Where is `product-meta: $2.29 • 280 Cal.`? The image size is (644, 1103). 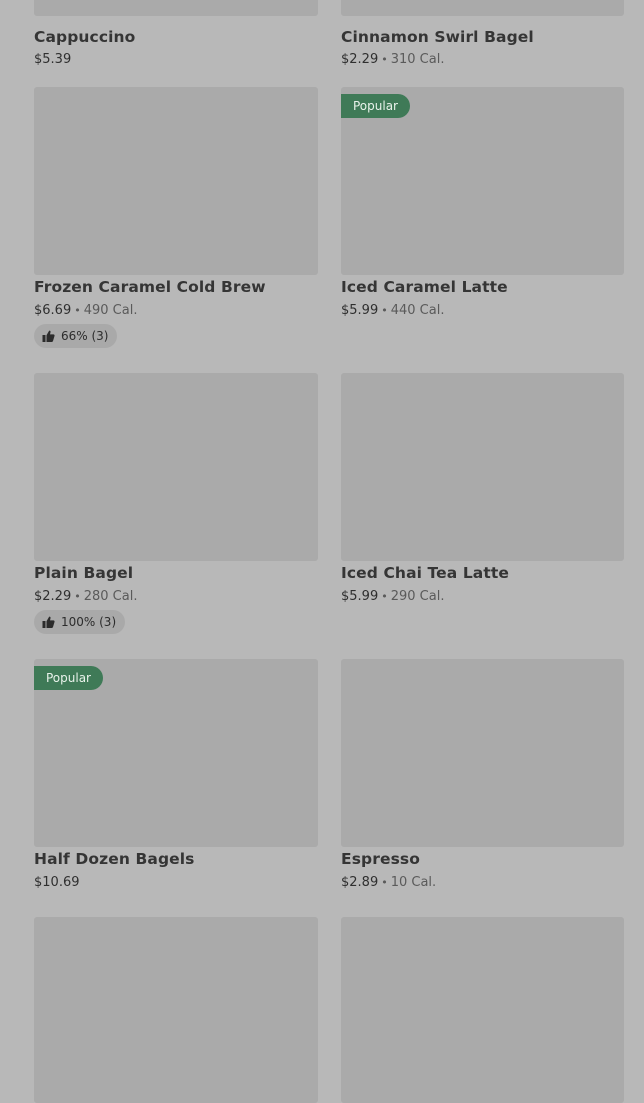
product-meta: $2.29 • 280 Cal. is located at coordinates (85, 596).